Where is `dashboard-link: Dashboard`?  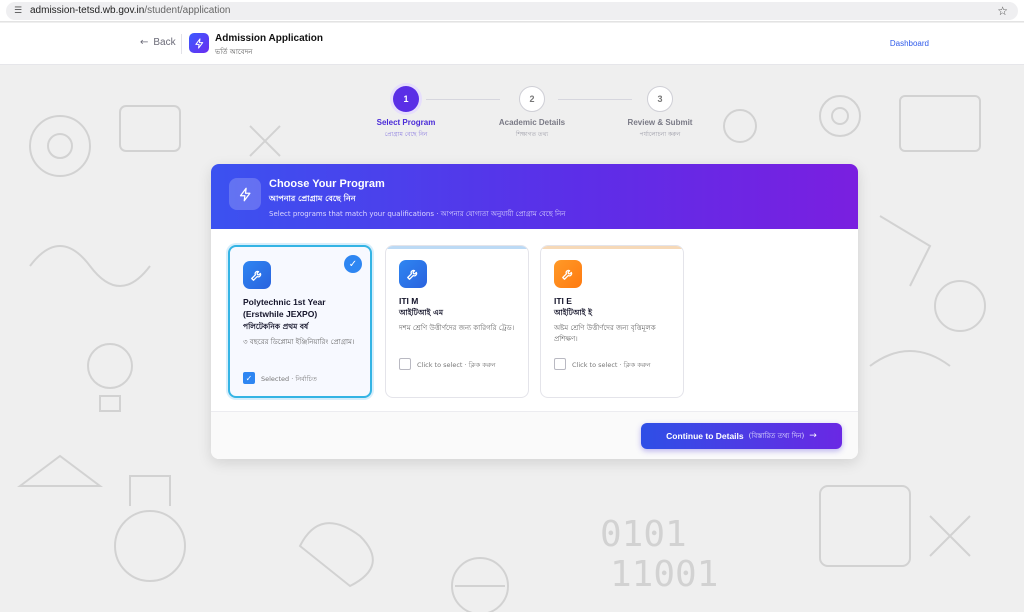 dashboard-link: Dashboard is located at coordinates (909, 43).